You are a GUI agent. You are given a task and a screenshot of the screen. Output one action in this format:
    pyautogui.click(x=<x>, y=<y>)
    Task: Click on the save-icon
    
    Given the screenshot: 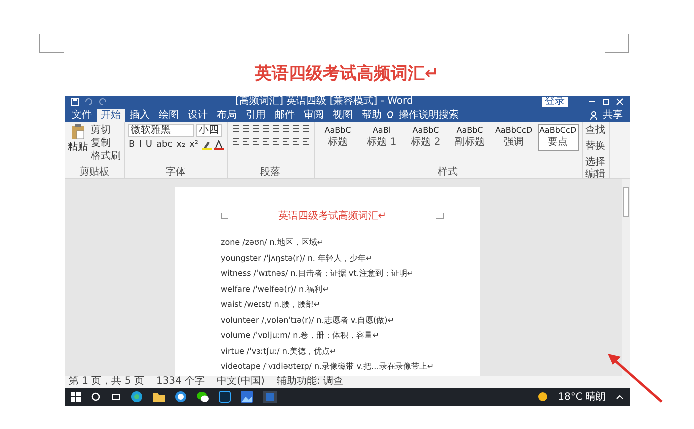 What is the action you would take?
    pyautogui.click(x=75, y=102)
    